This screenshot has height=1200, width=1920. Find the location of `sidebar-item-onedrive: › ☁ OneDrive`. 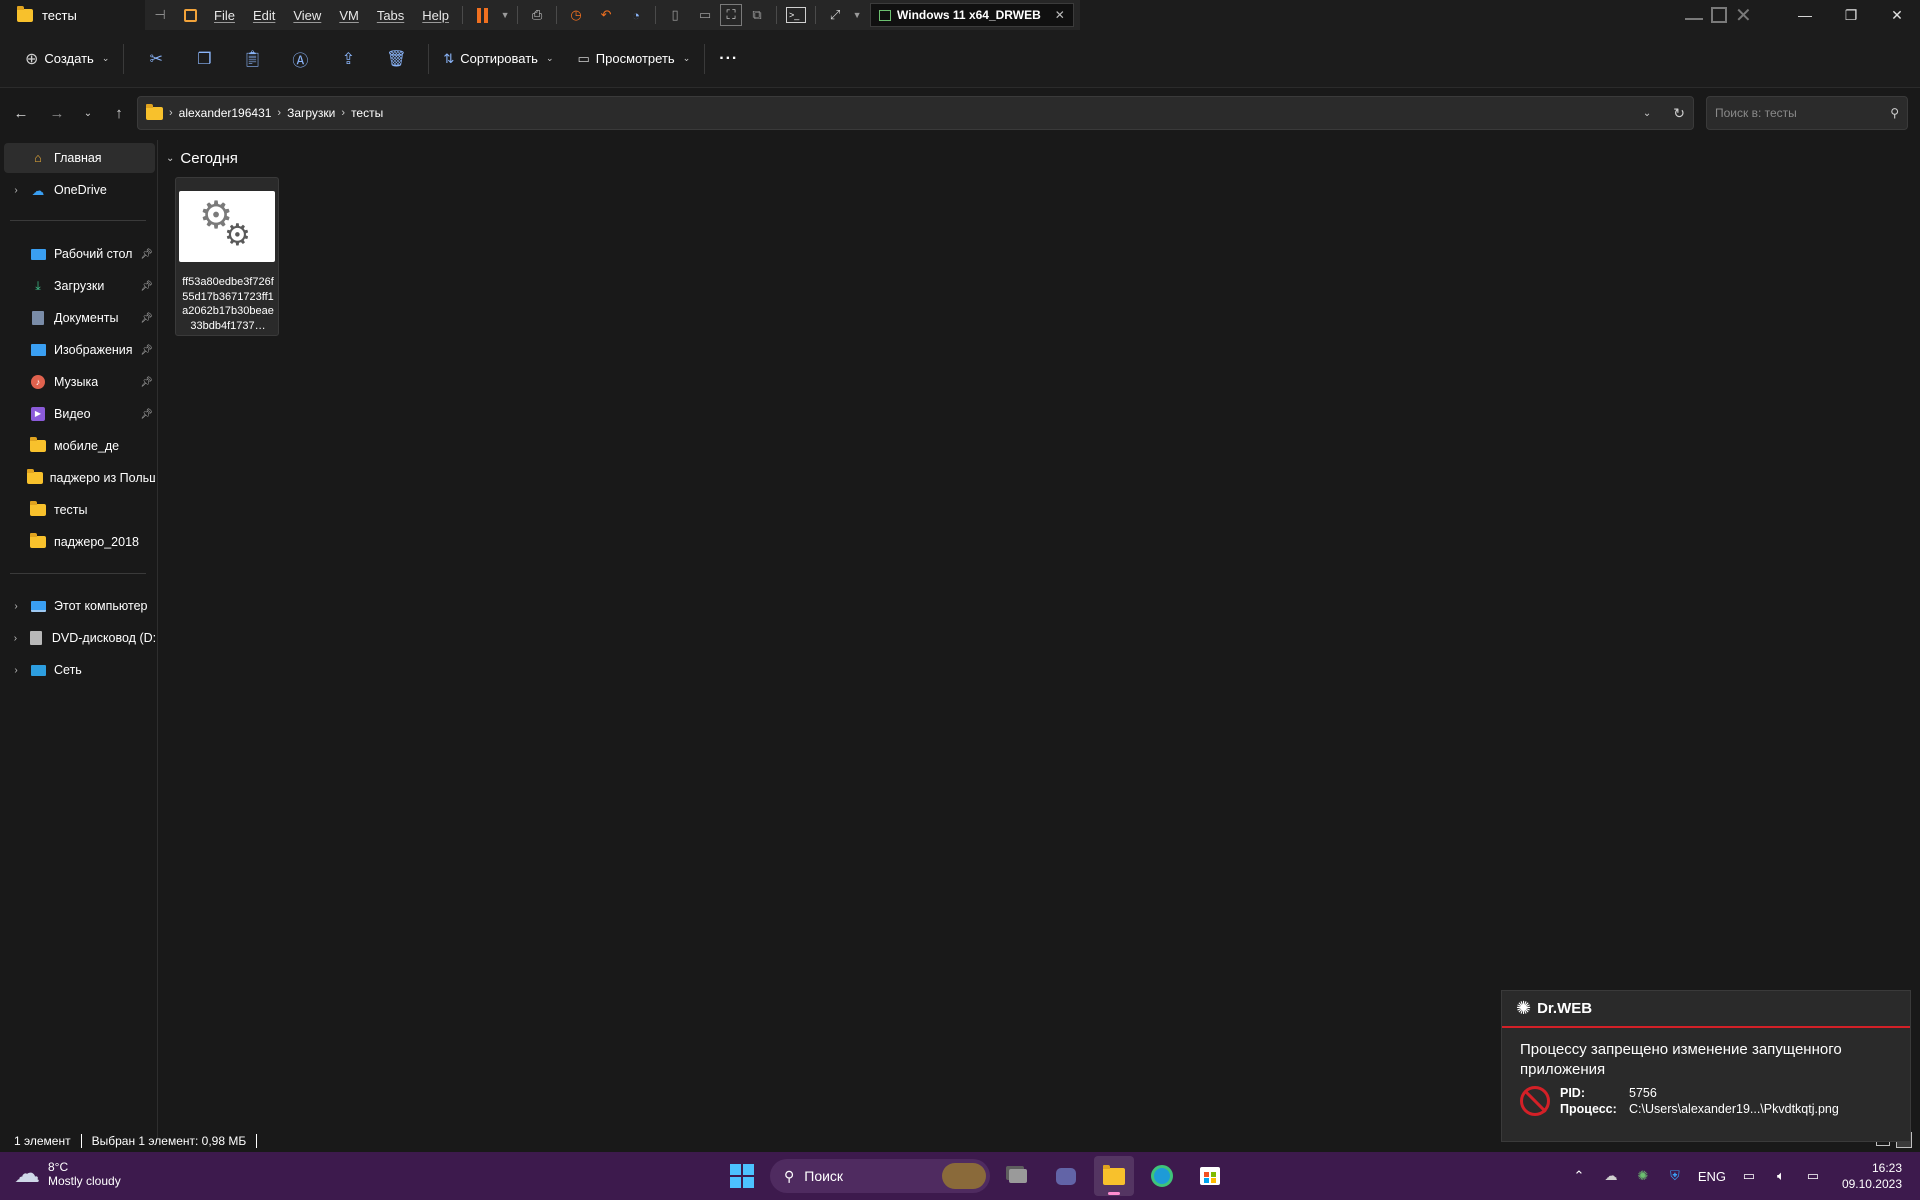

sidebar-item-onedrive: › ☁ OneDrive is located at coordinates (79, 190).